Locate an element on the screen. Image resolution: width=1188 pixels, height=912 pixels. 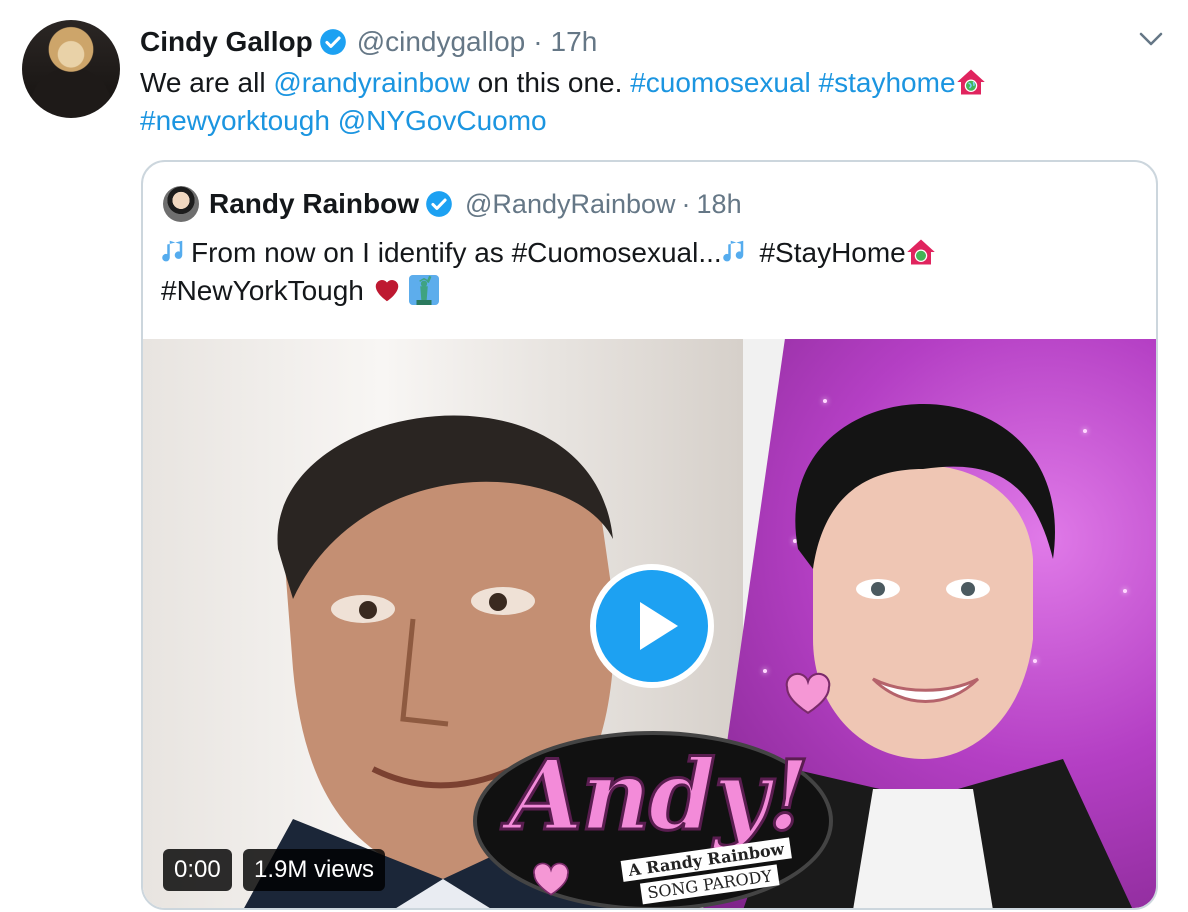
quoted-text-segment: #StayHome is located at coordinates (828, 252).